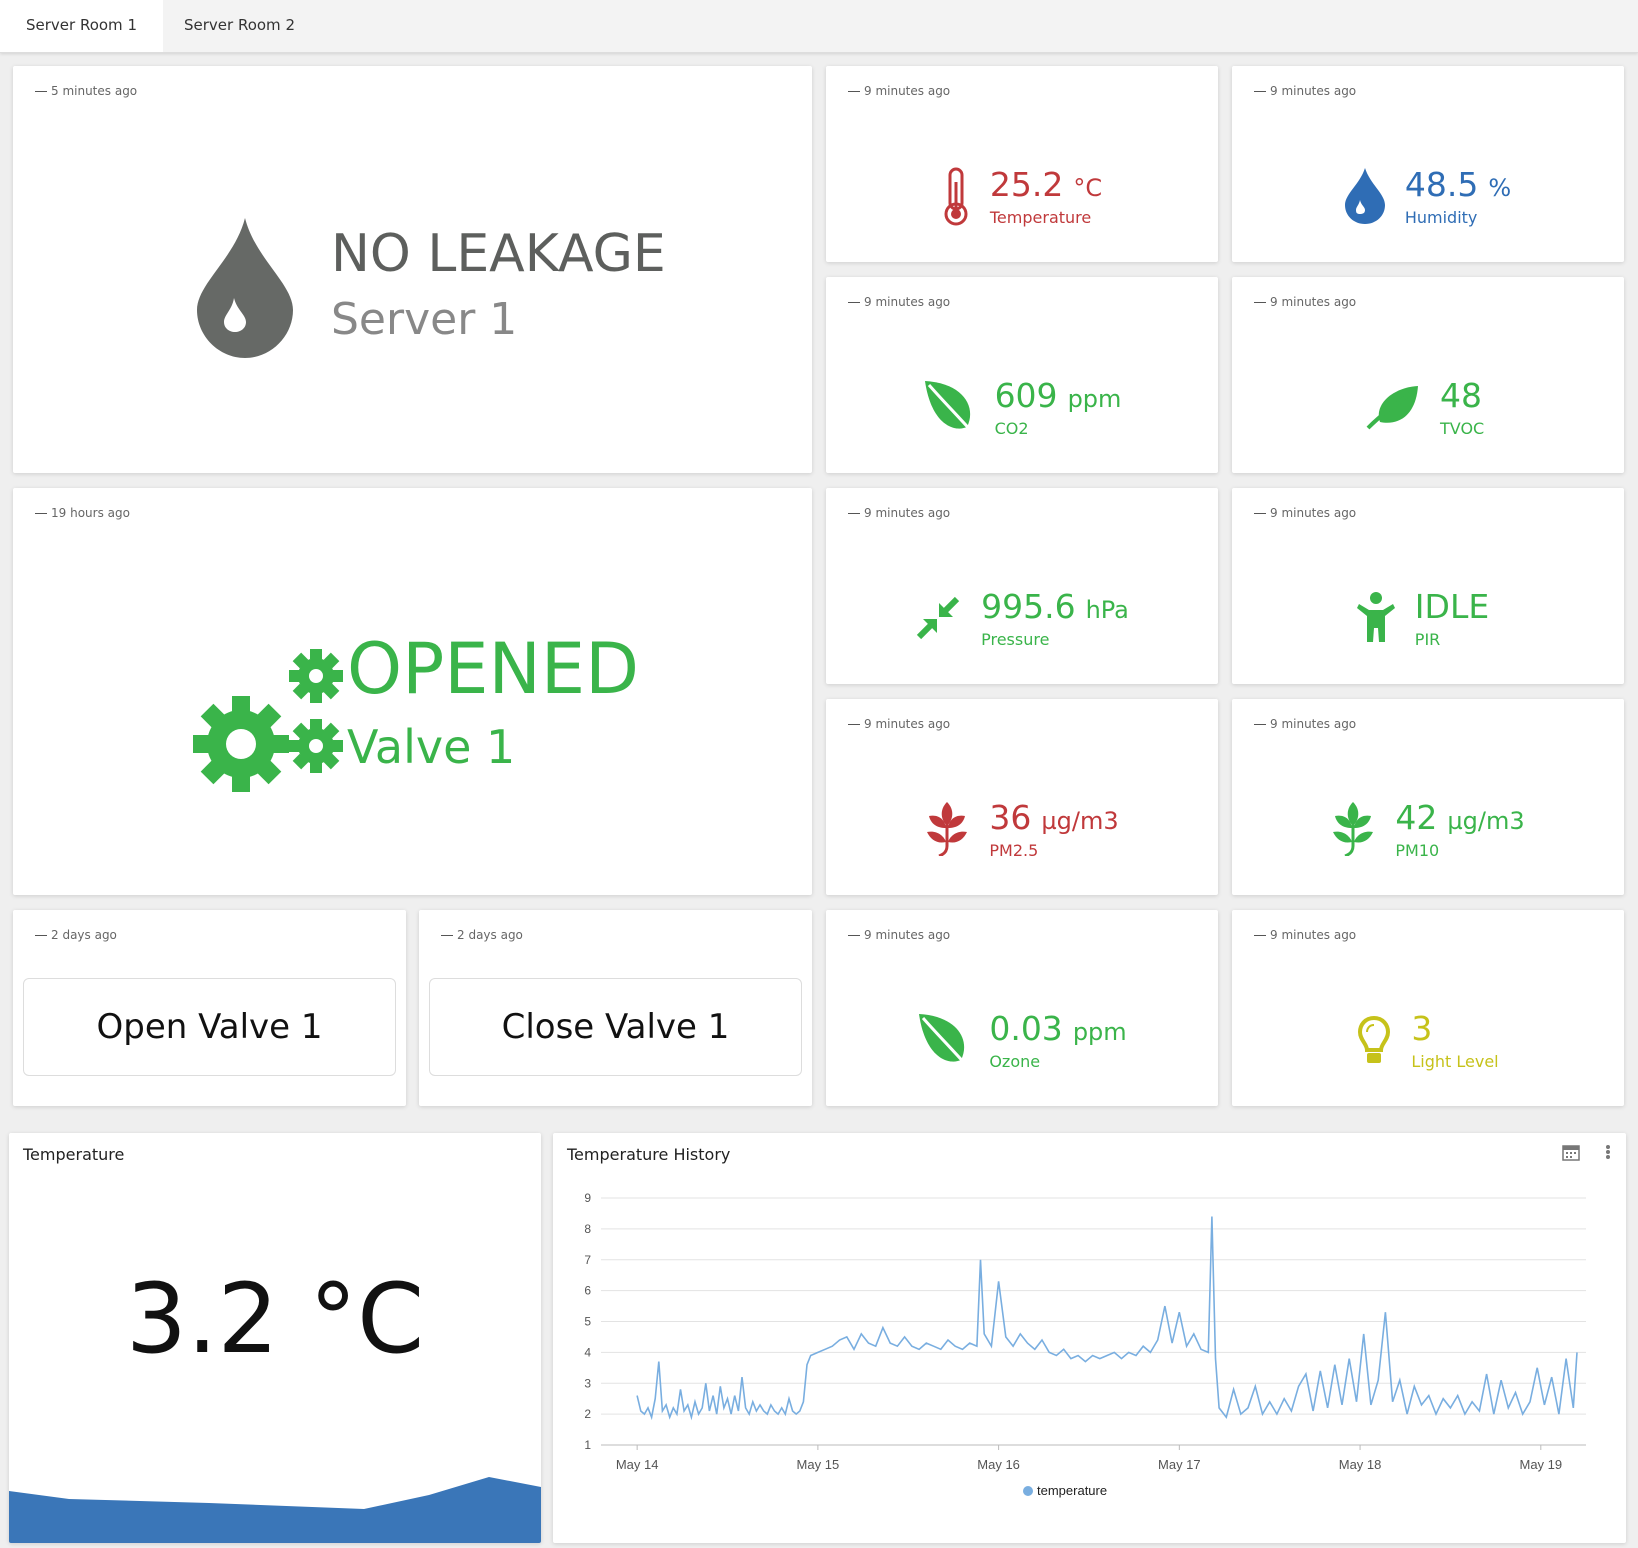 This screenshot has height=1548, width=1638. Describe the element at coordinates (587, 1445) in the screenshot. I see `y-tick-label: 1` at that location.